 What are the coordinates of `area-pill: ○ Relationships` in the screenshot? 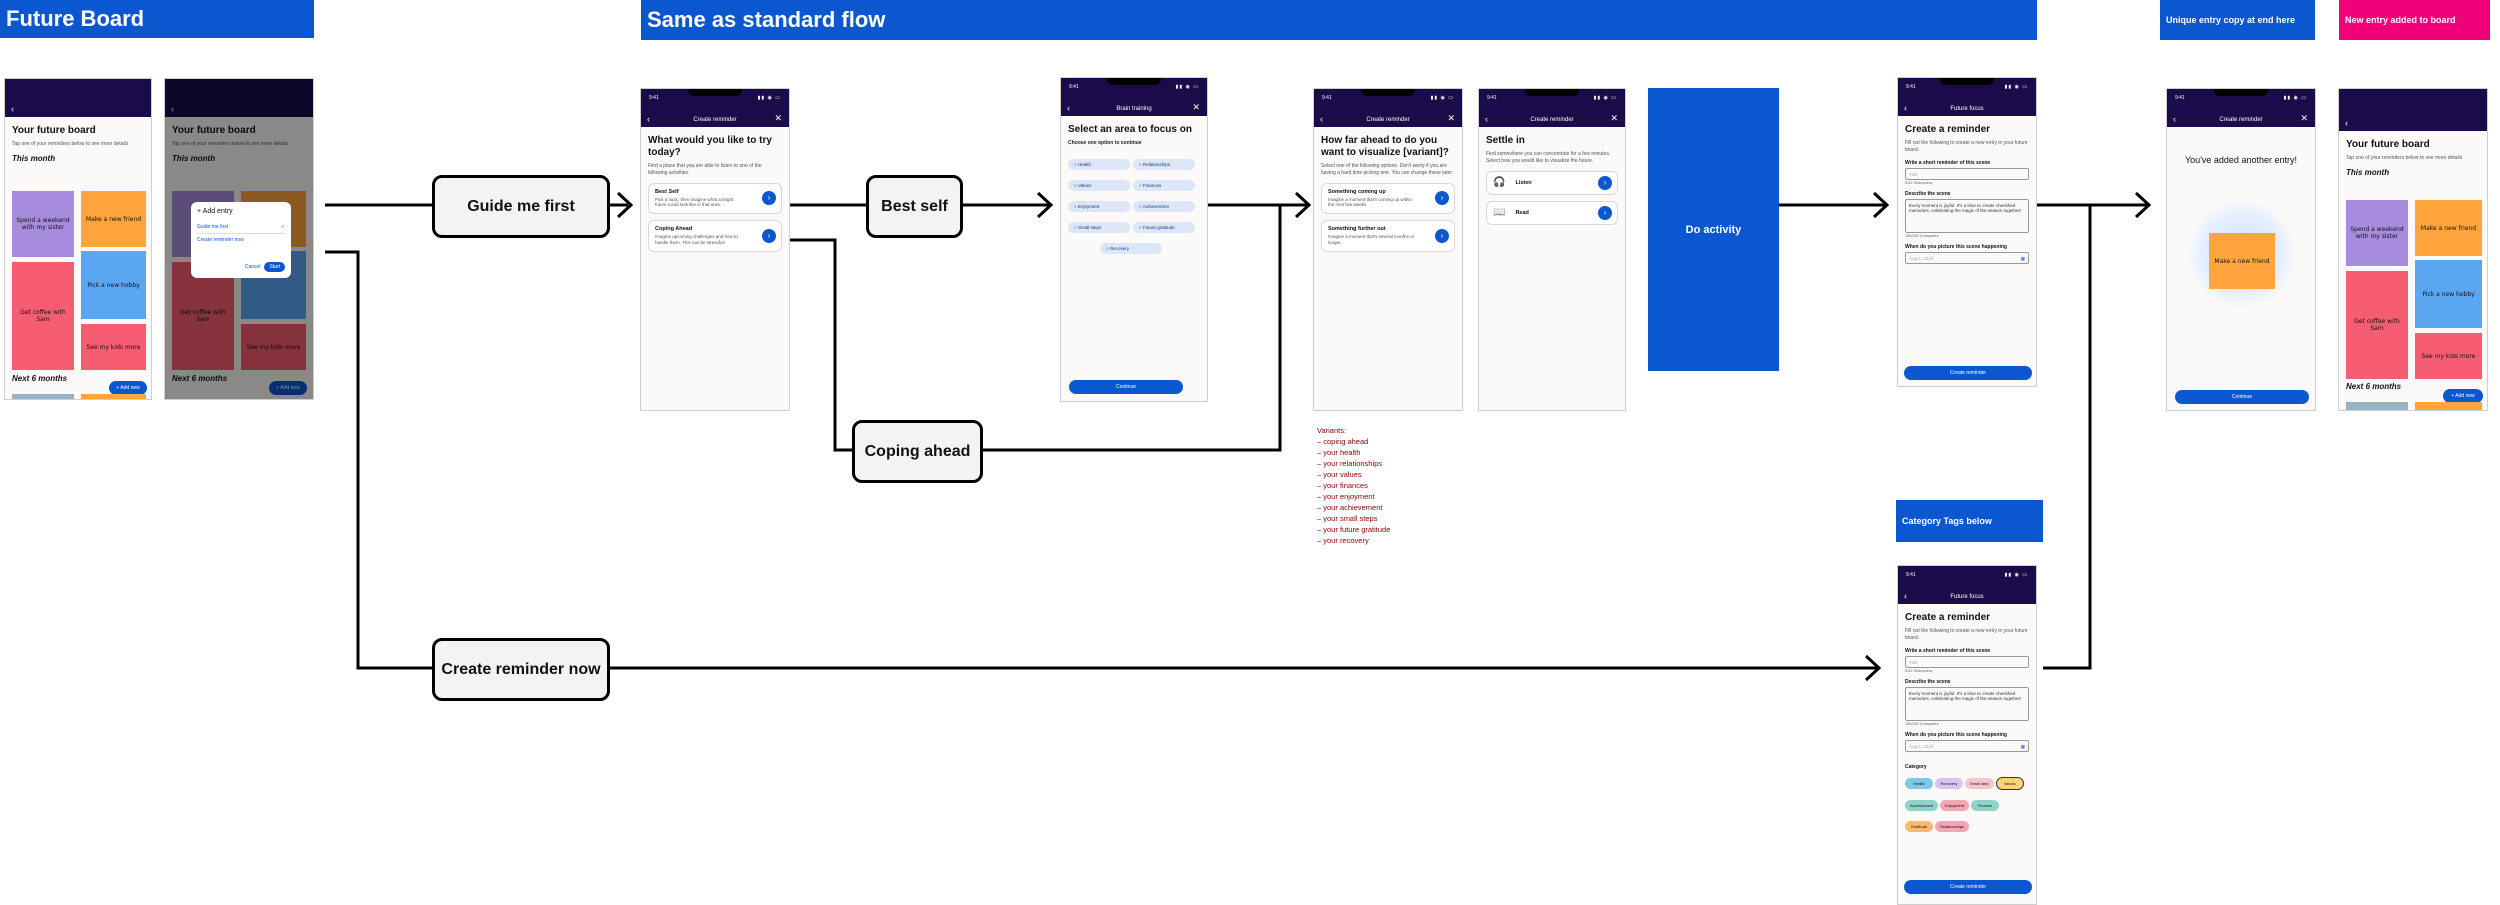 It's located at (1164, 164).